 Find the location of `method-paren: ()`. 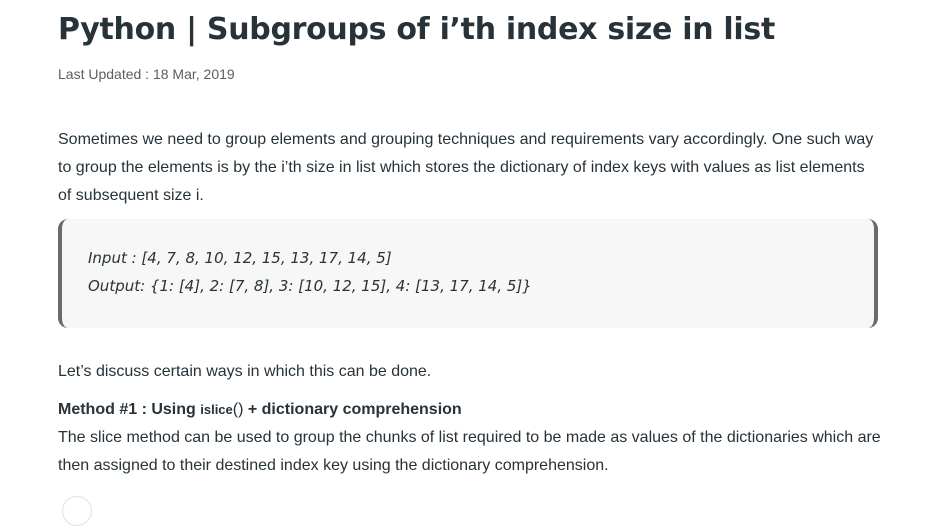

method-paren: () is located at coordinates (238, 409).